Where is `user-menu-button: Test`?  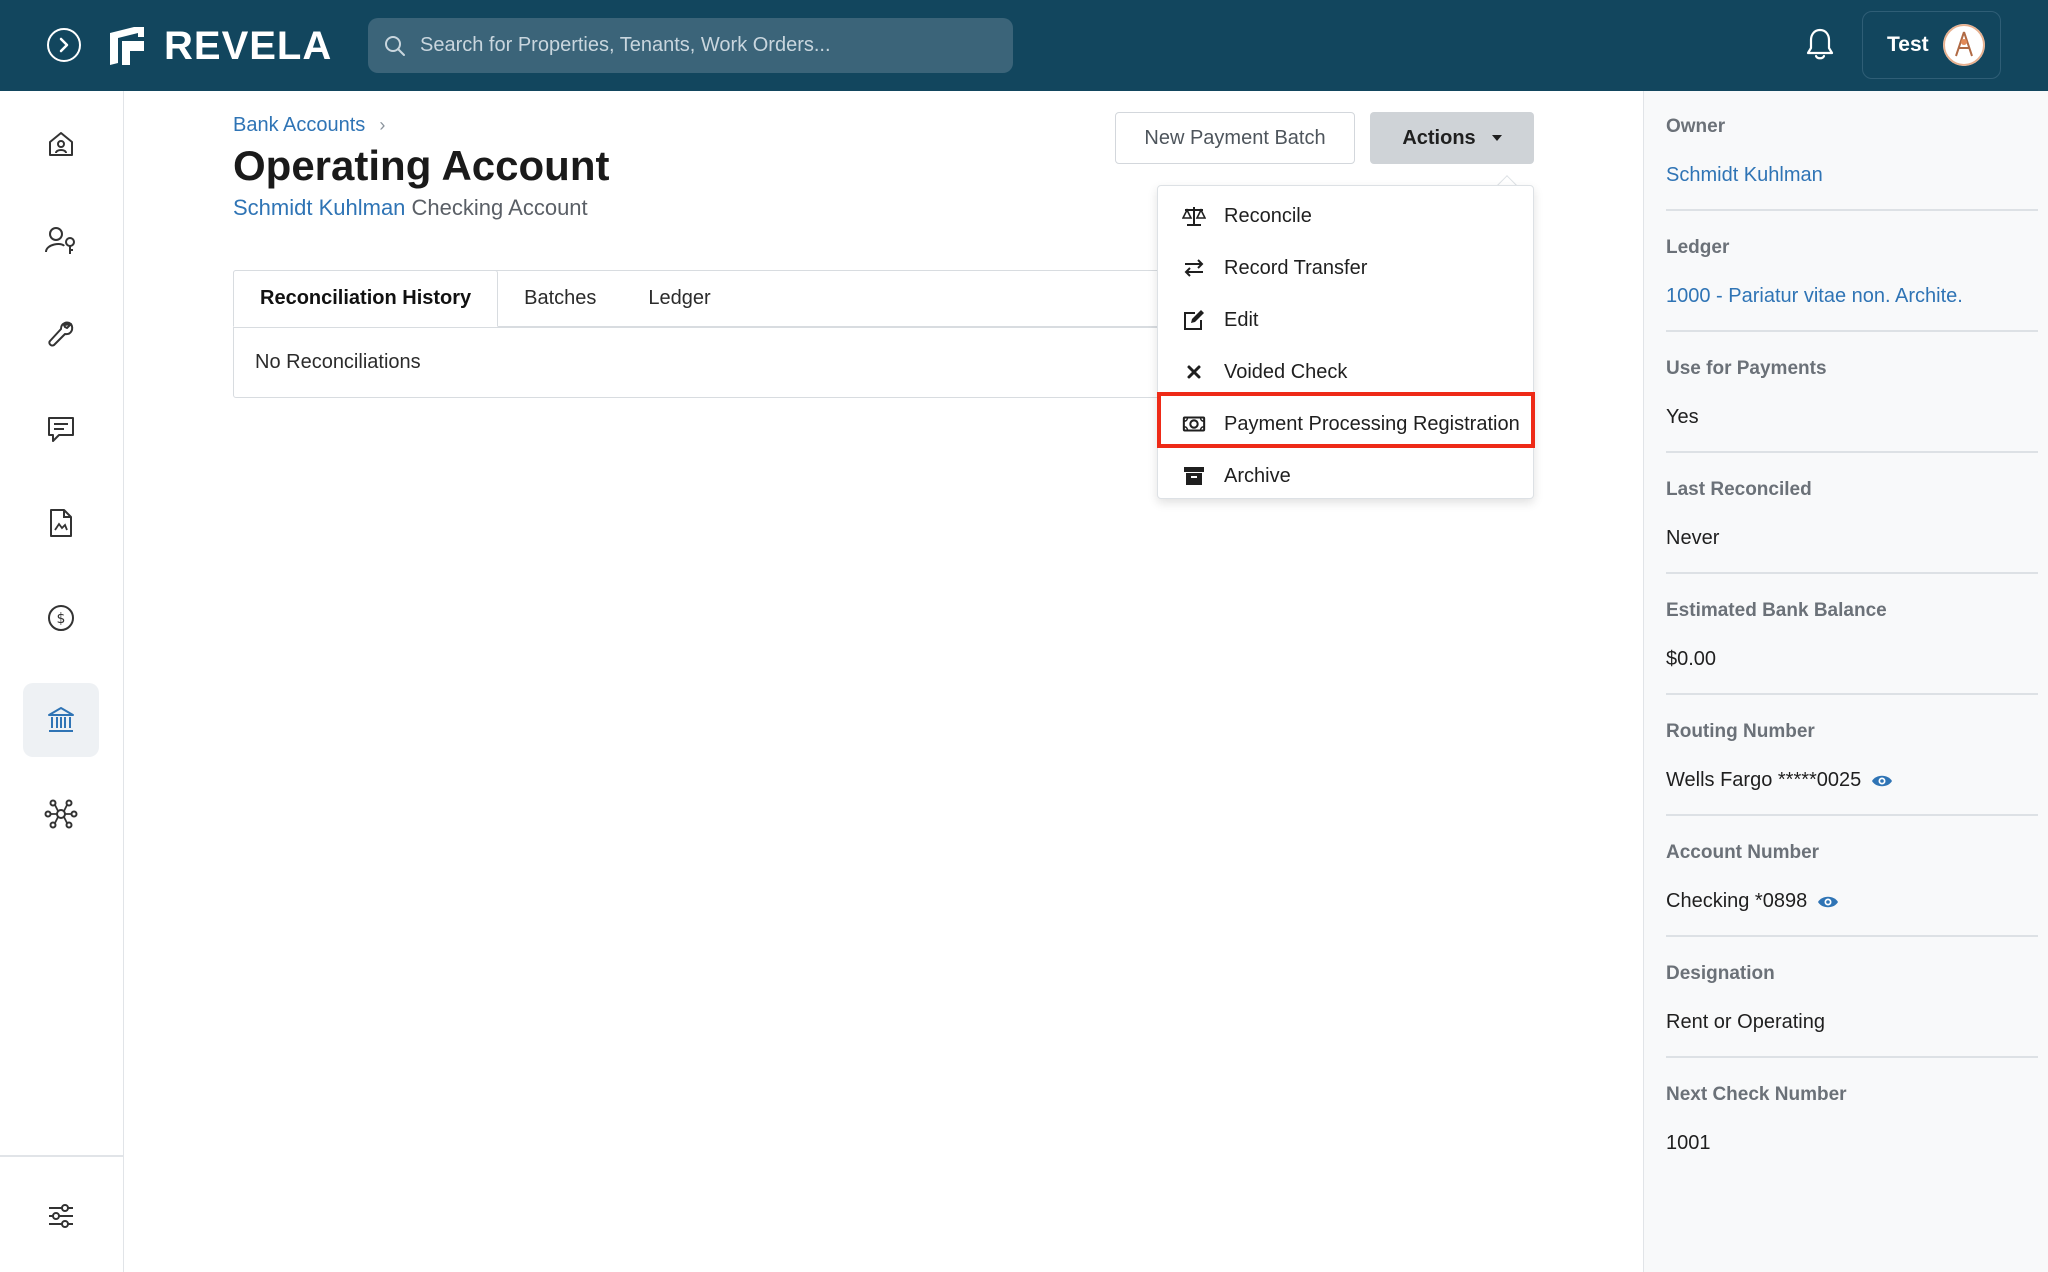 user-menu-button: Test is located at coordinates (1931, 45).